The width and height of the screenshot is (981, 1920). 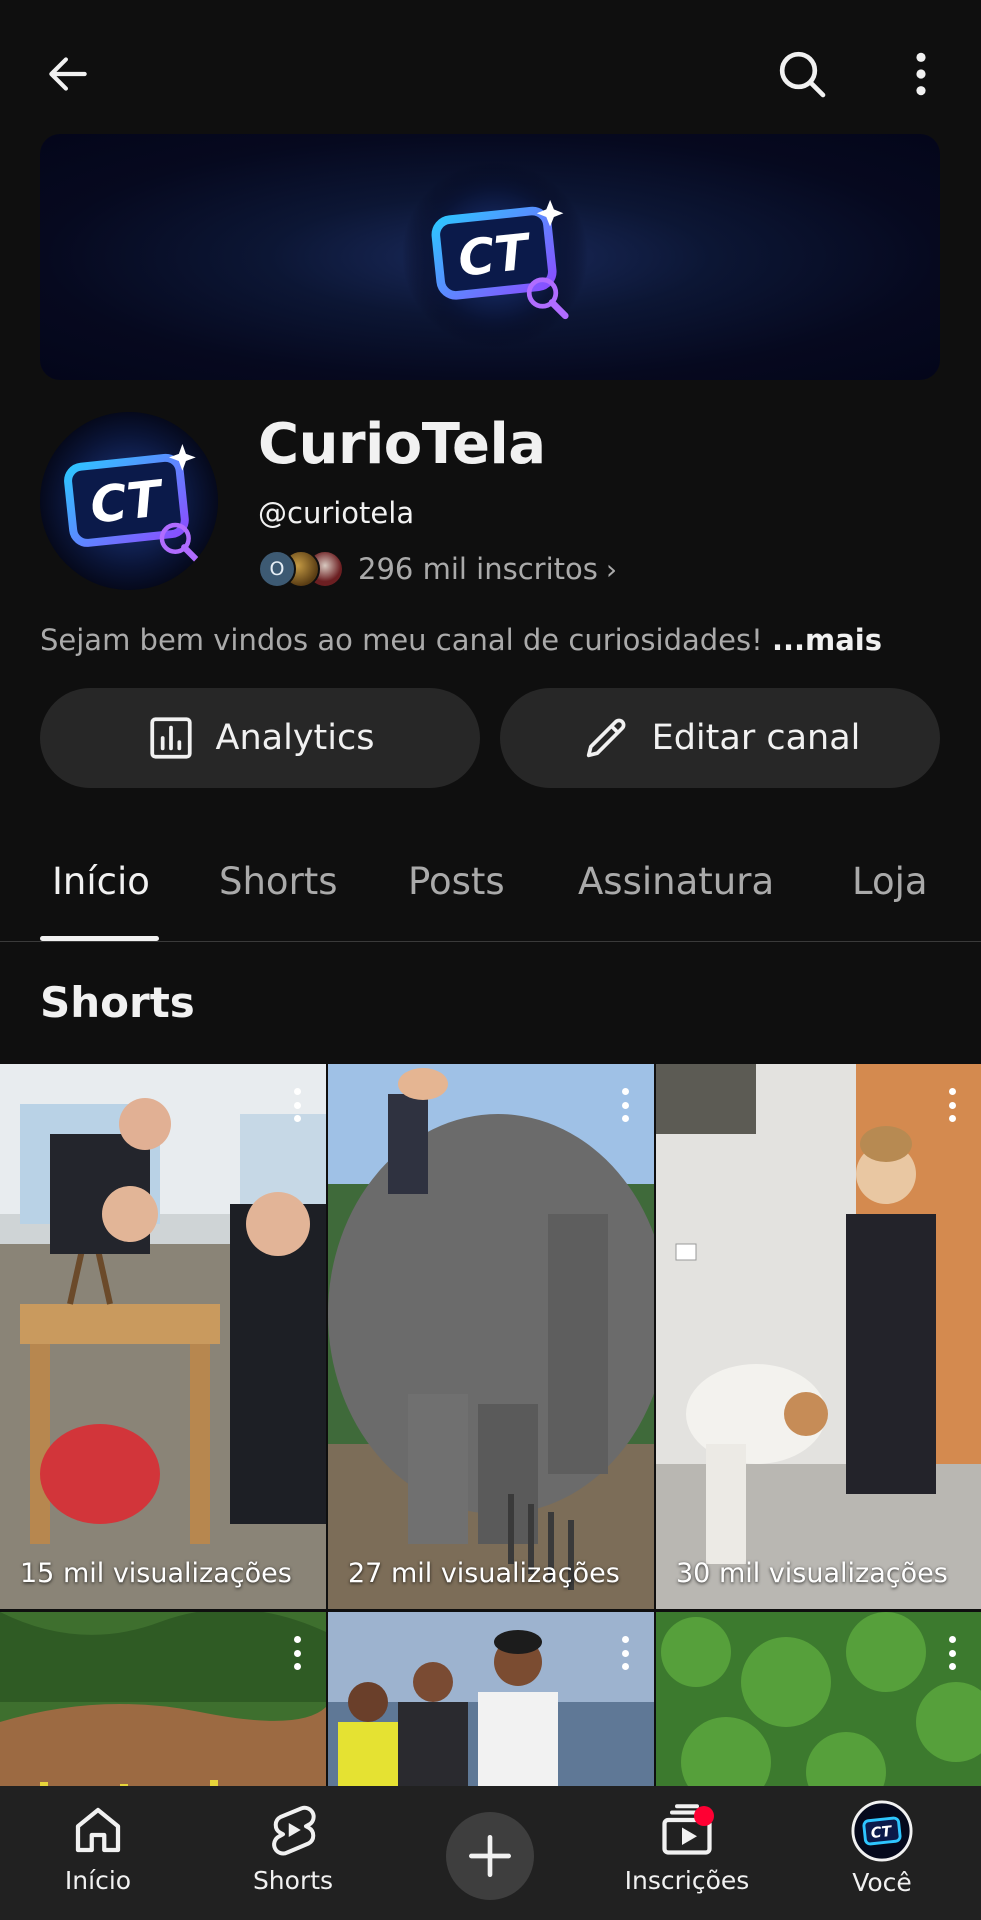 What do you see at coordinates (294, 1830) in the screenshot?
I see `shorts-icon` at bounding box center [294, 1830].